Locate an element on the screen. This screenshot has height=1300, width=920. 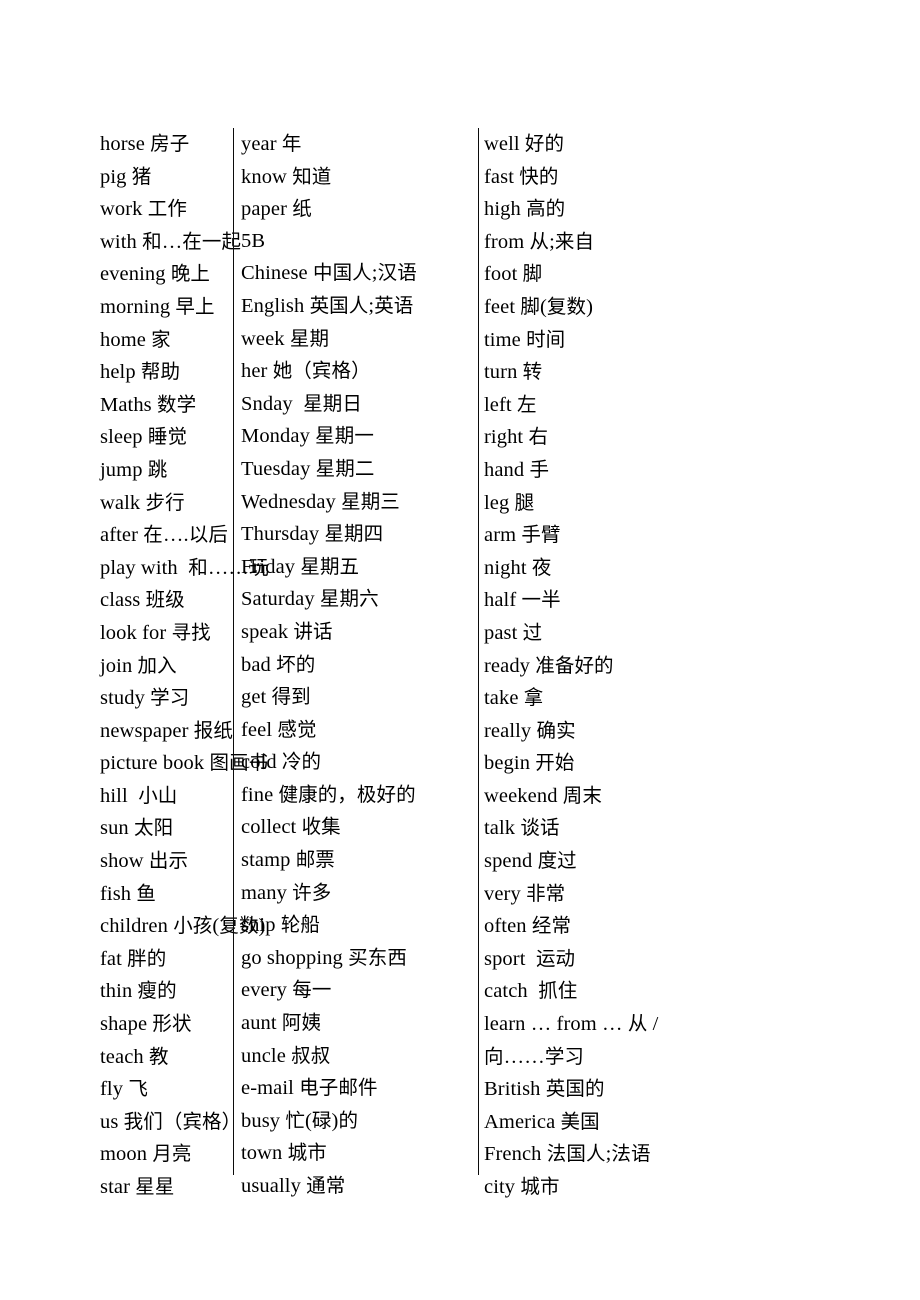
entry-translation-run: 出示 is located at coordinates (168, 861).